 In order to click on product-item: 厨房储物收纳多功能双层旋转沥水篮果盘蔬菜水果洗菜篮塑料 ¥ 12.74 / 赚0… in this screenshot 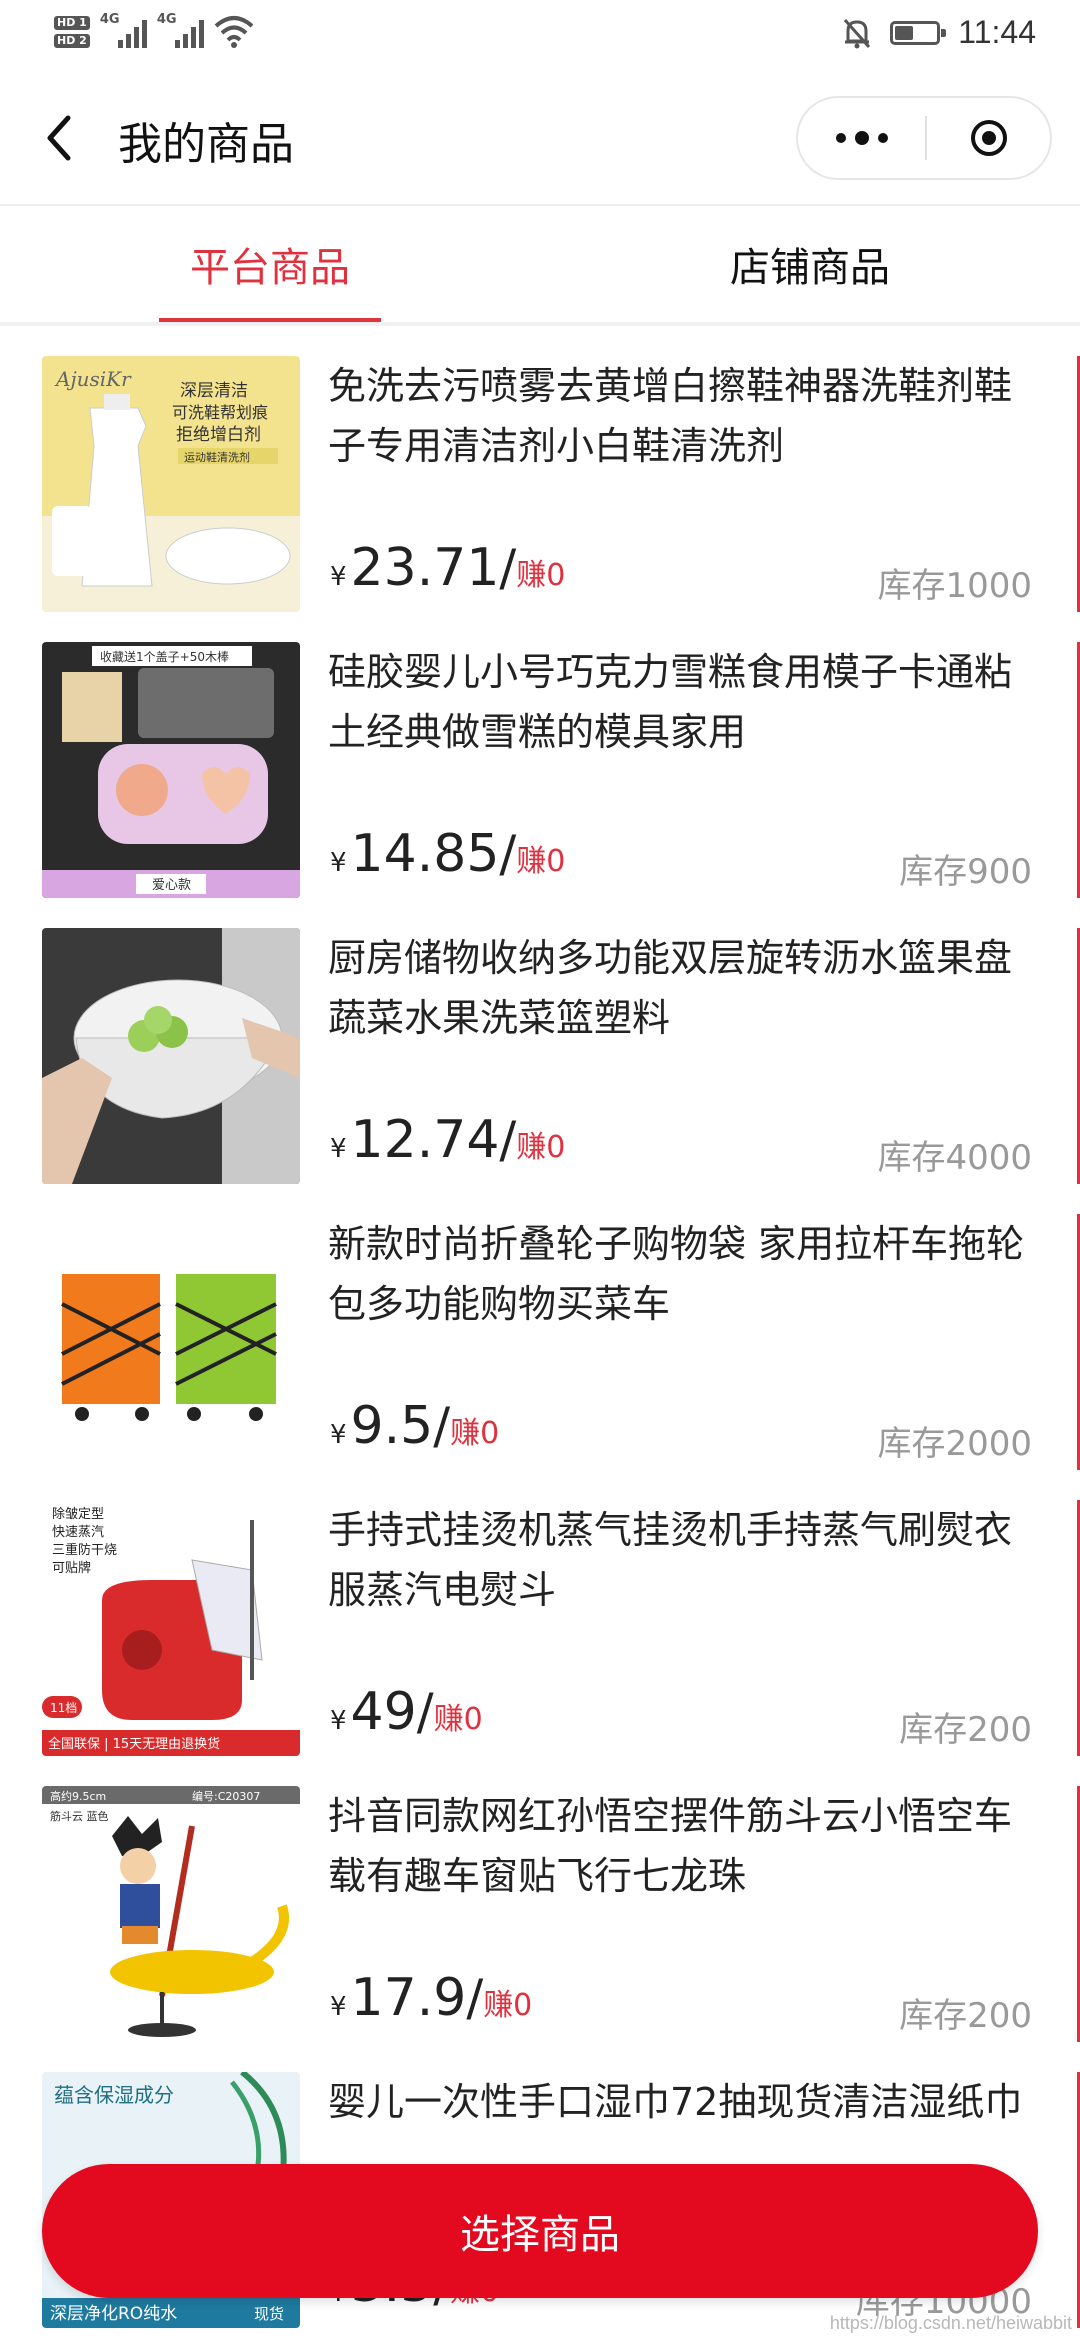, I will do `click(540, 1041)`.